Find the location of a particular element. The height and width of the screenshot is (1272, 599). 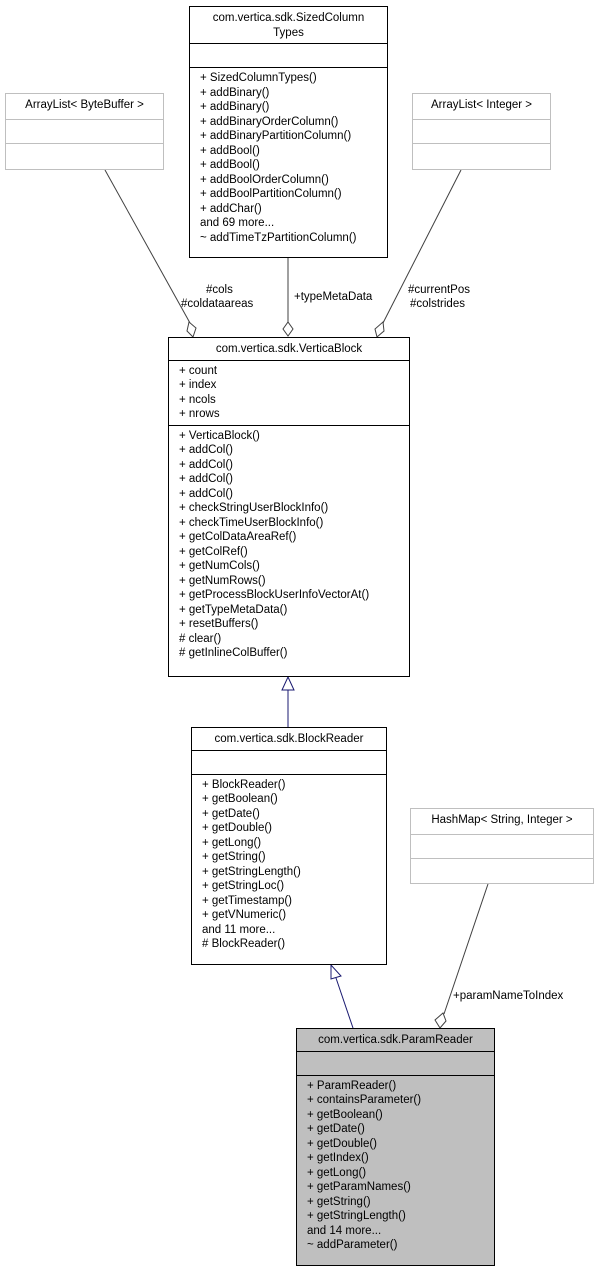

method: + addBinaryOrderColumn() is located at coordinates (288, 122).